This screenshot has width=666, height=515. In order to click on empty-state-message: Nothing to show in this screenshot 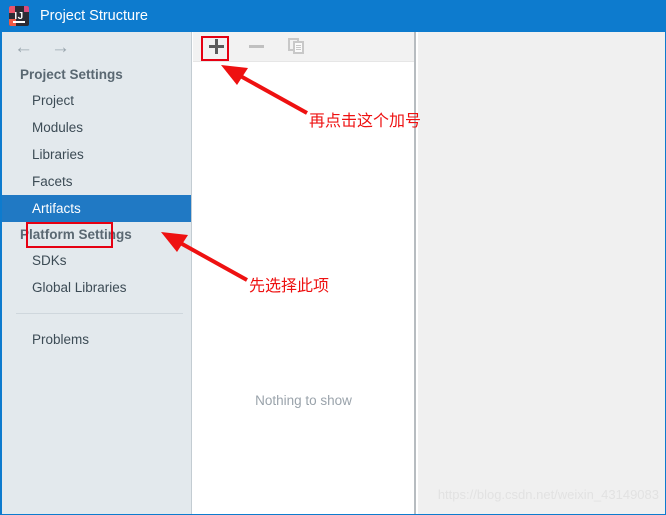, I will do `click(303, 400)`.